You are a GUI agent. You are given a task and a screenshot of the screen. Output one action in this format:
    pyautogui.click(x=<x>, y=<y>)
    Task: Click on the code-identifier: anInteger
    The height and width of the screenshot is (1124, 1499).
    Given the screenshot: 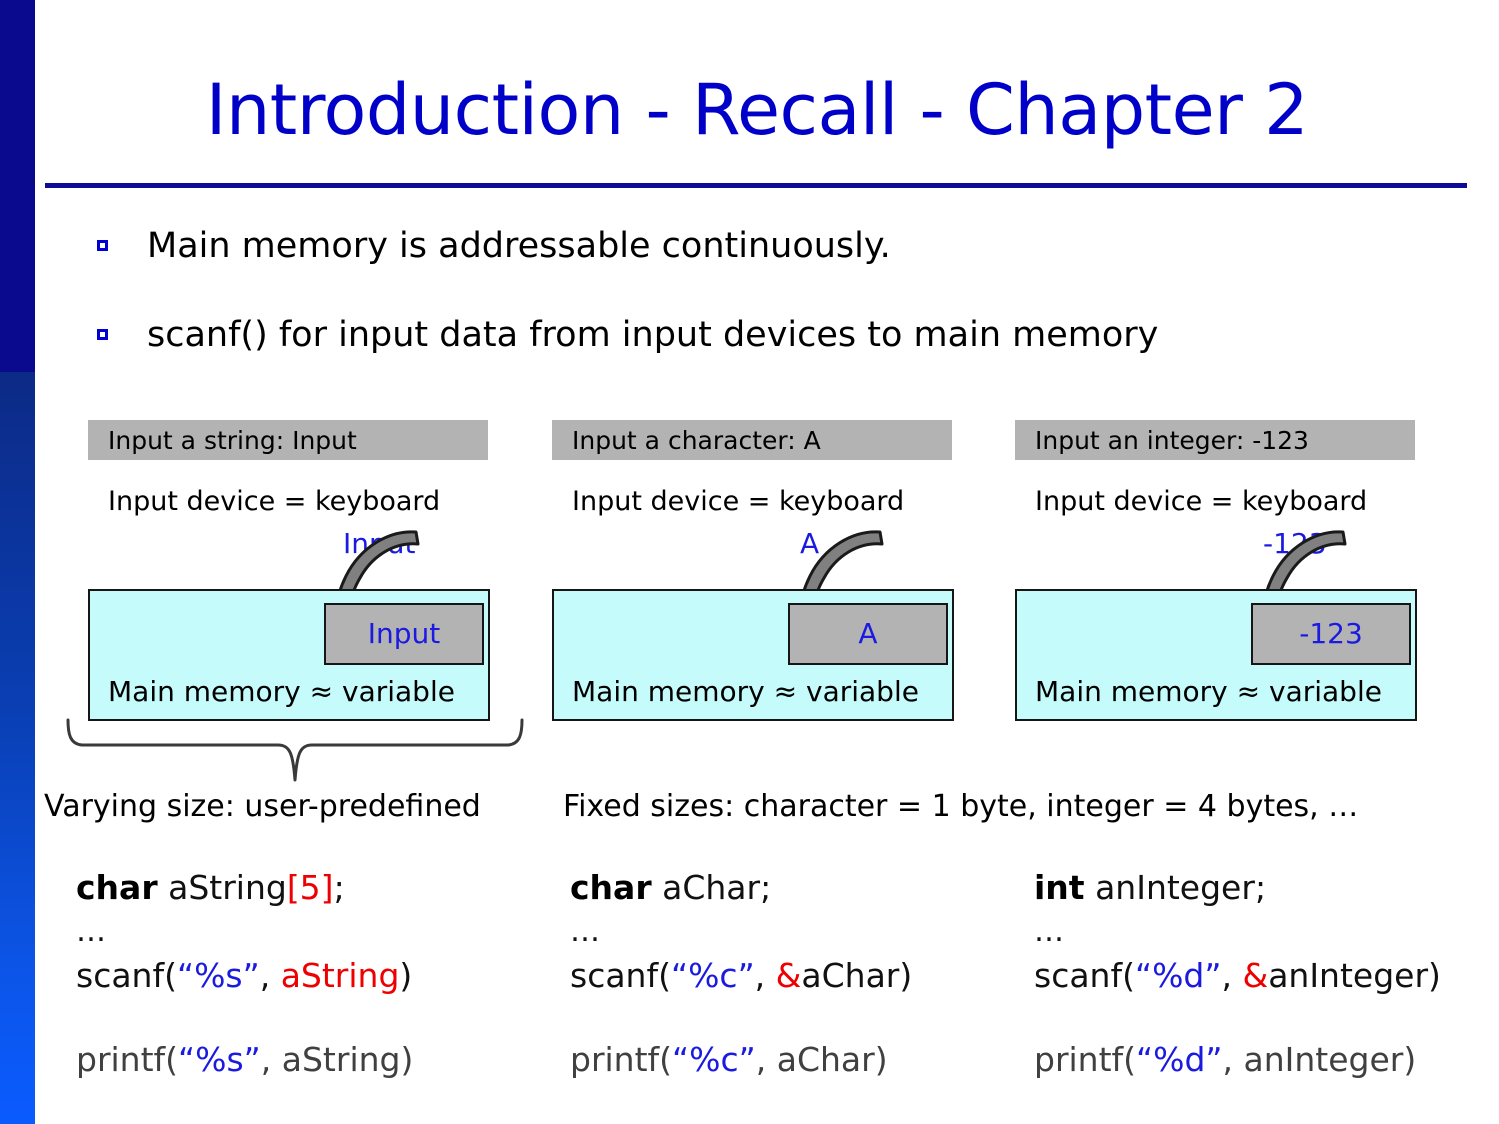 What is the action you would take?
    pyautogui.click(x=1169, y=887)
    